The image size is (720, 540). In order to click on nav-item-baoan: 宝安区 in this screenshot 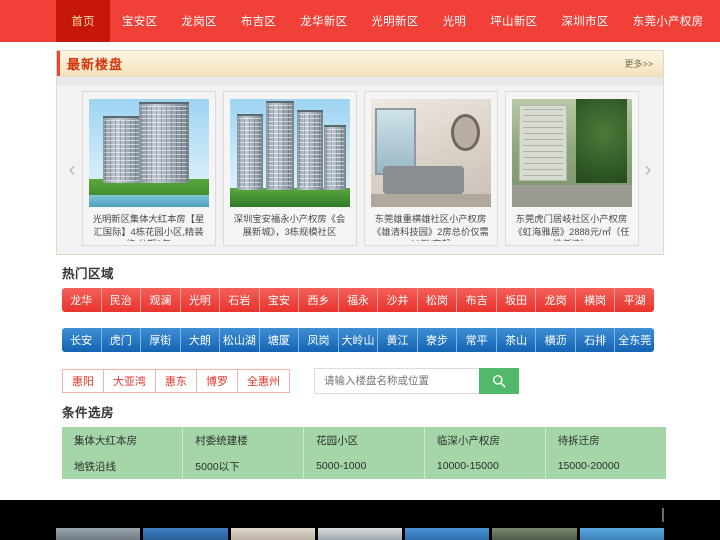, I will do `click(139, 21)`.